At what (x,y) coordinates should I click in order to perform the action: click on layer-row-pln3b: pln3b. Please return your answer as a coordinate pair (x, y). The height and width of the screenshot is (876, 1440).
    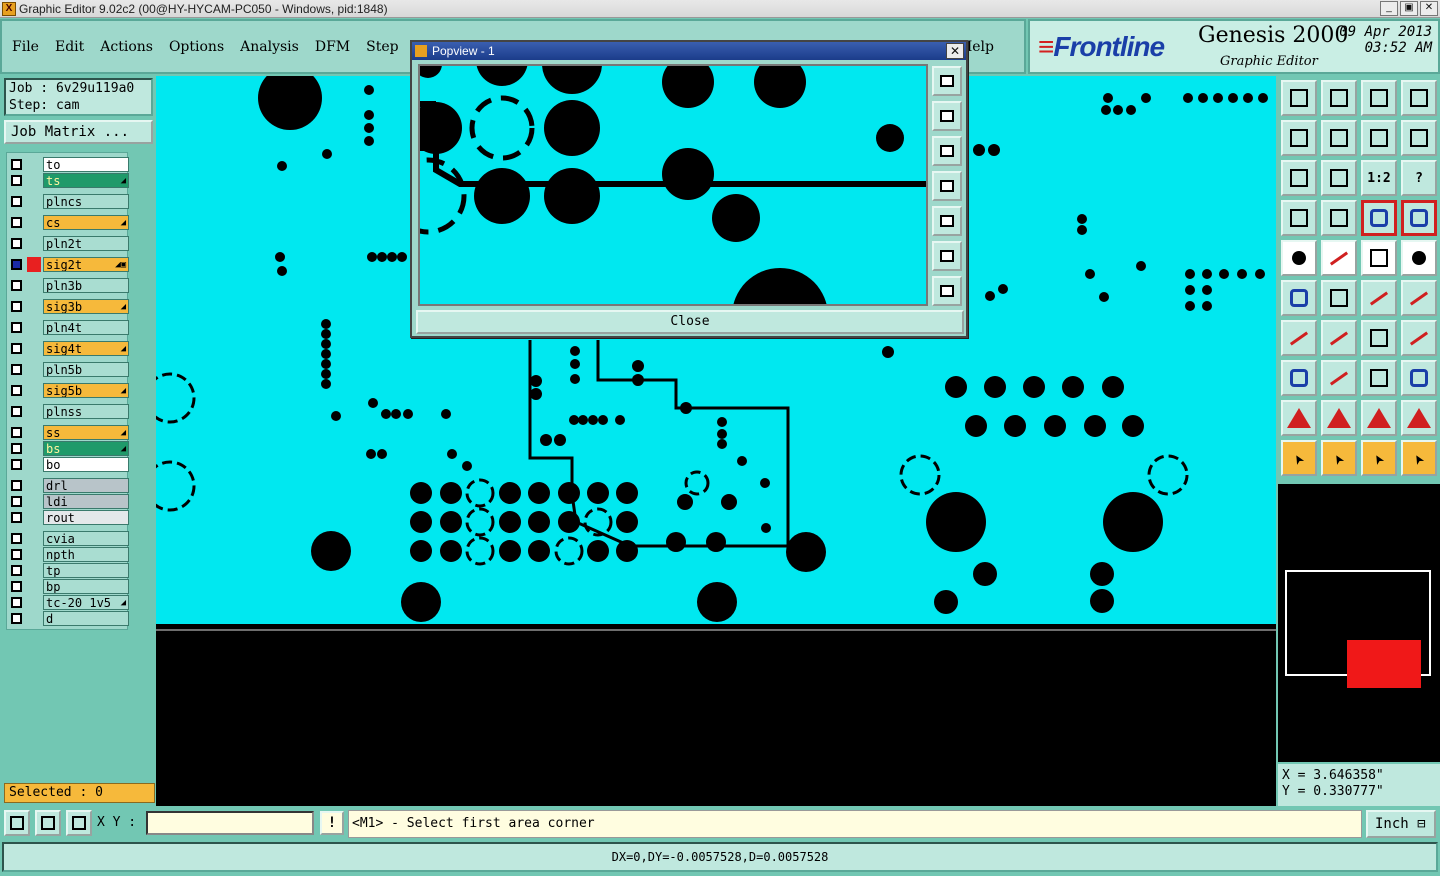
    Looking at the image, I should click on (68, 285).